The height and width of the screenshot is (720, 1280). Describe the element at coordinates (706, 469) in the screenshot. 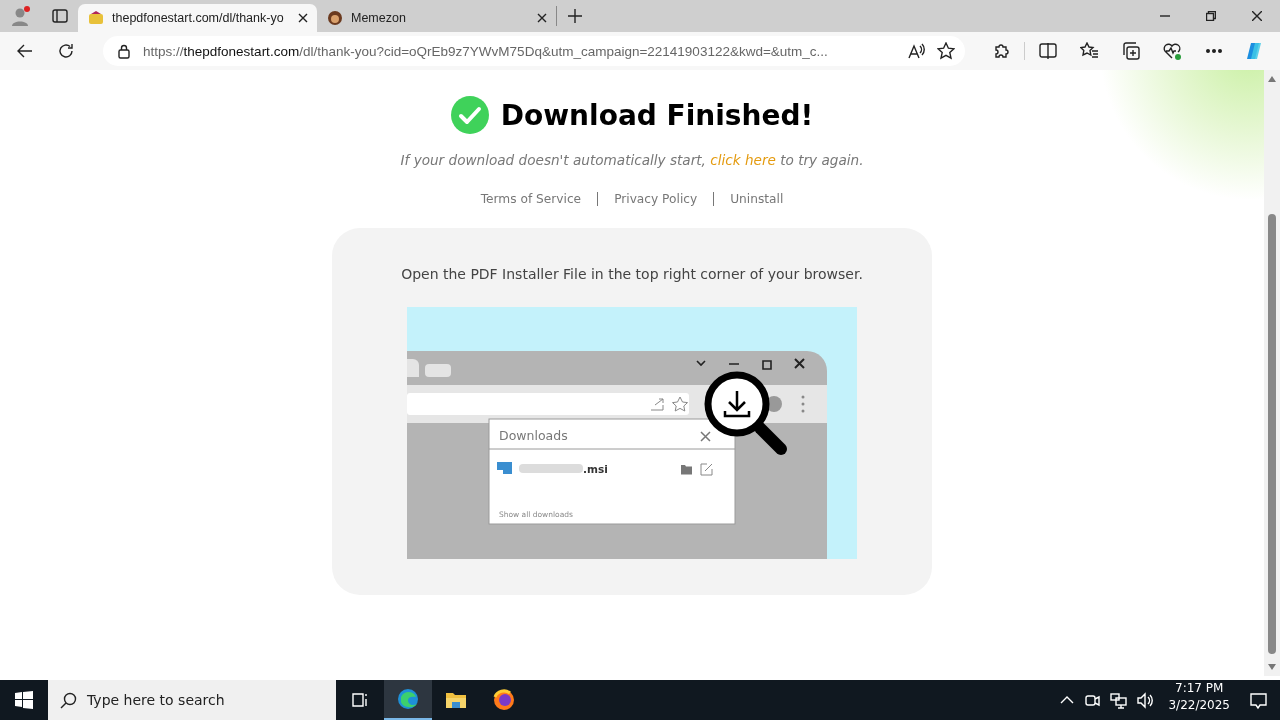

I see `open-file-icon` at that location.